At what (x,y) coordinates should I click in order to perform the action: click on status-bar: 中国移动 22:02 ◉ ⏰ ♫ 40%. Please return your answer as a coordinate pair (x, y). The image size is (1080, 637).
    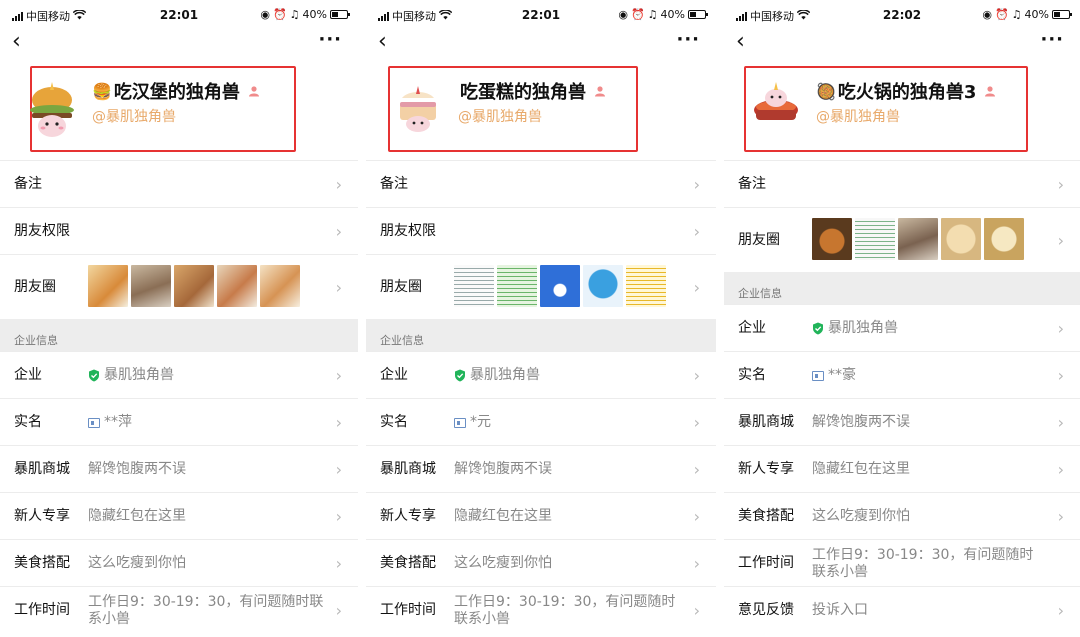
    Looking at the image, I should click on (902, 17).